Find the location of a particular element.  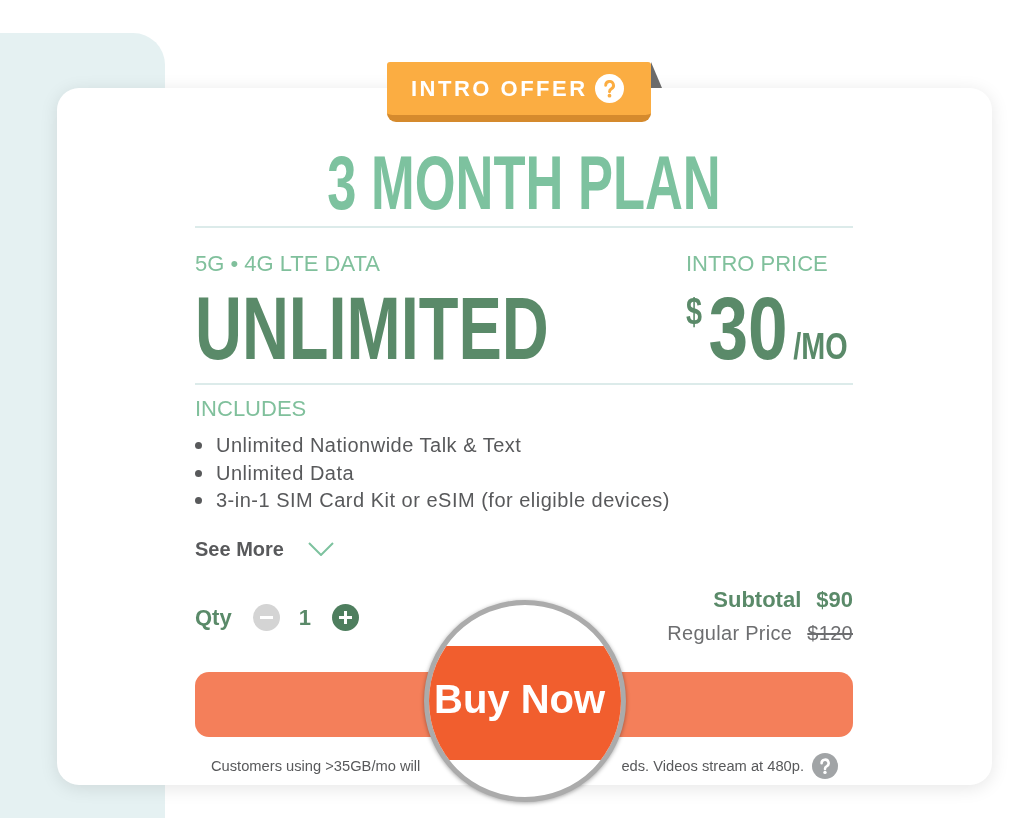

increase-button is located at coordinates (345, 617).